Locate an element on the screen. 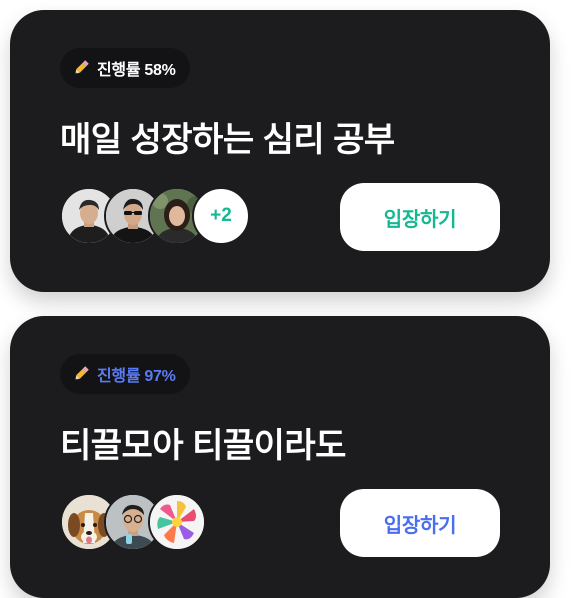 The height and width of the screenshot is (598, 580). more-members-count: +2 is located at coordinates (221, 216).